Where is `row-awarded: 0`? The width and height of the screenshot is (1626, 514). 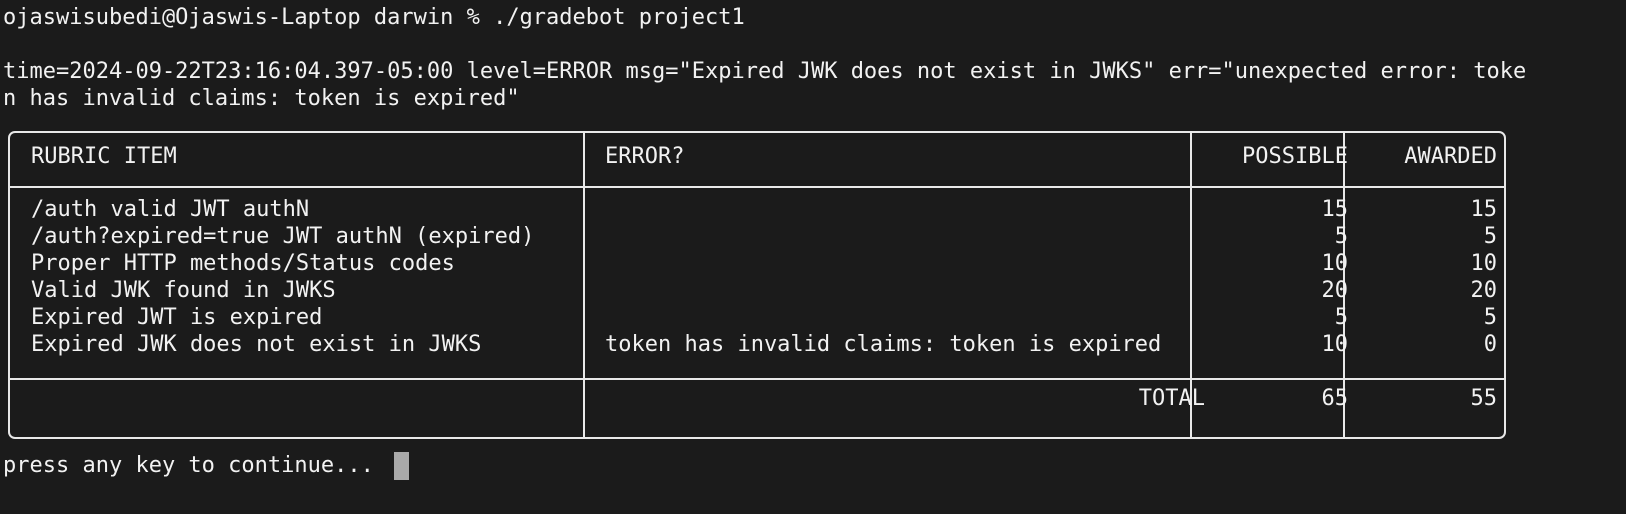 row-awarded: 0 is located at coordinates (1490, 344).